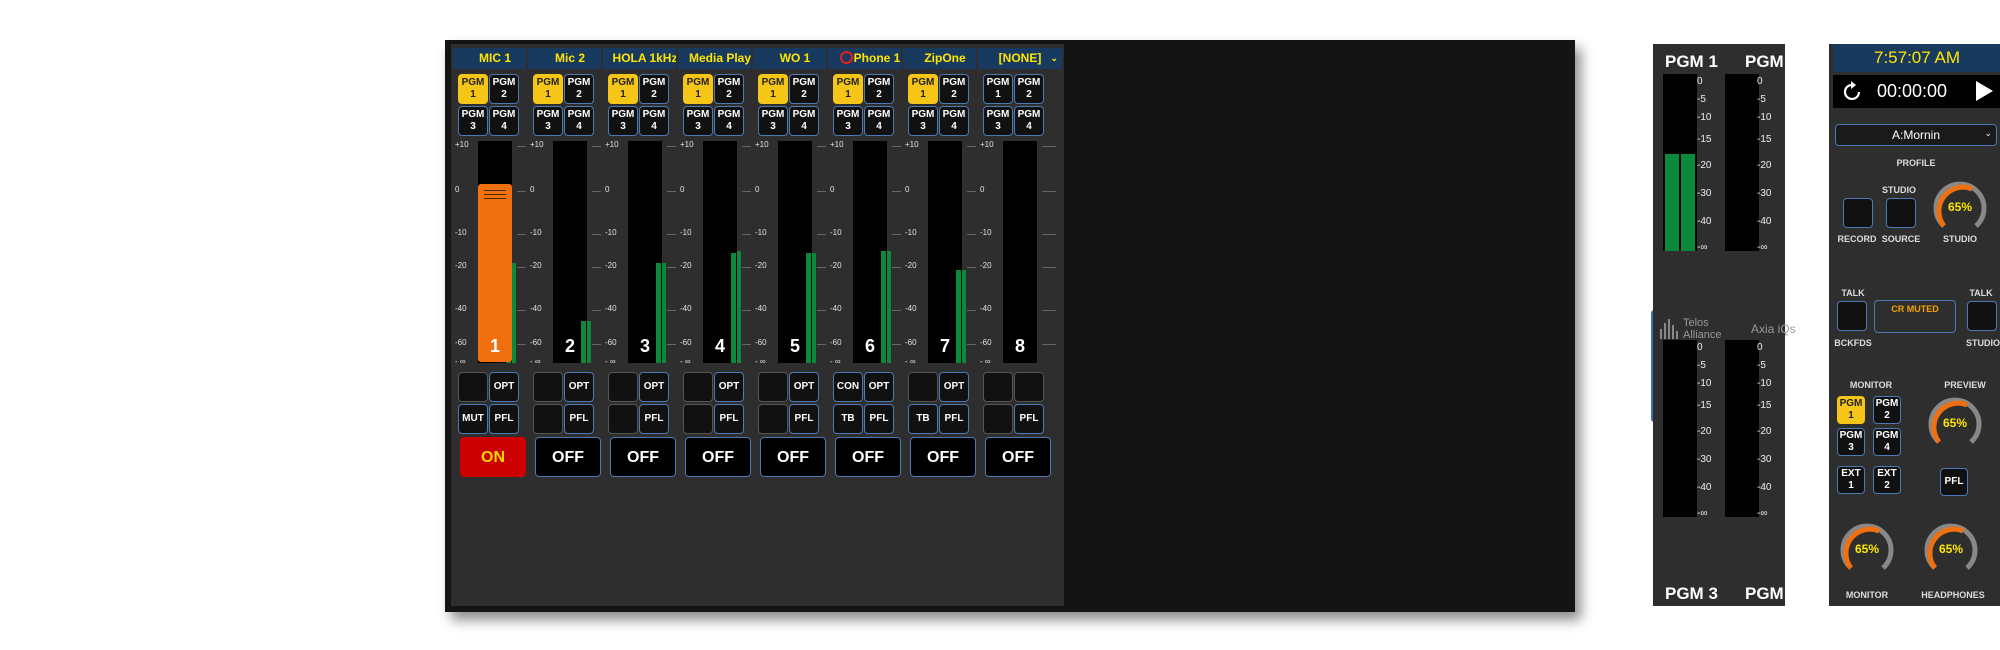  I want to click on monitor-ext-2-button: EXT 2, so click(1887, 480).